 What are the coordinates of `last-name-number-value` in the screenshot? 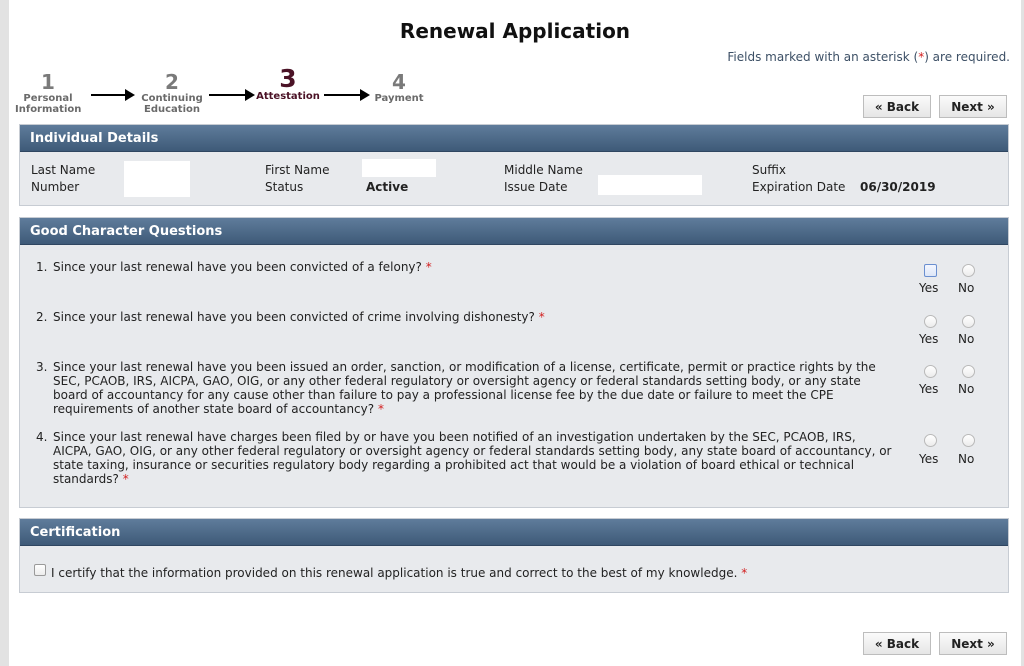 It's located at (157, 179).